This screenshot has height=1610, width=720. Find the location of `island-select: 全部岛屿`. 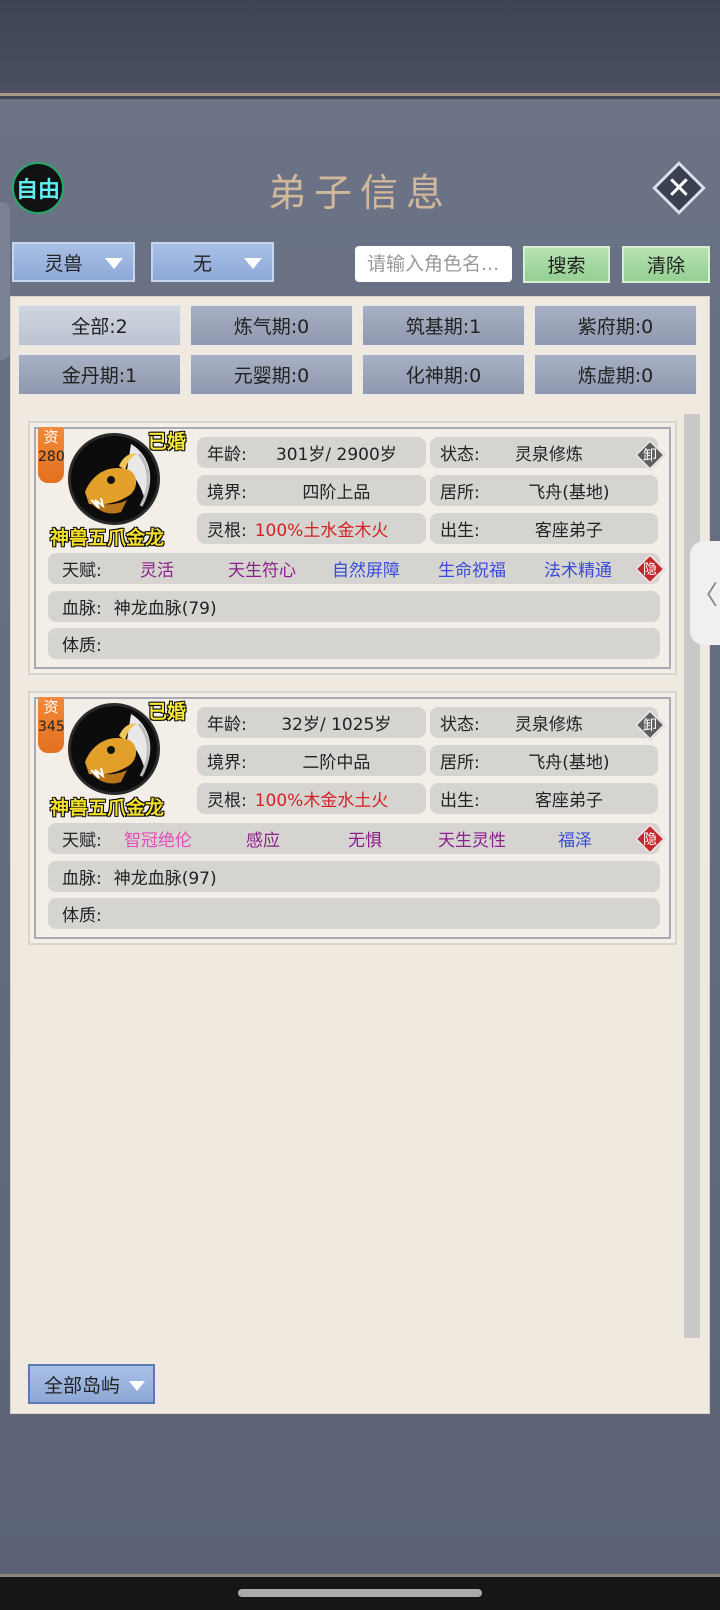

island-select: 全部岛屿 is located at coordinates (91, 1384).